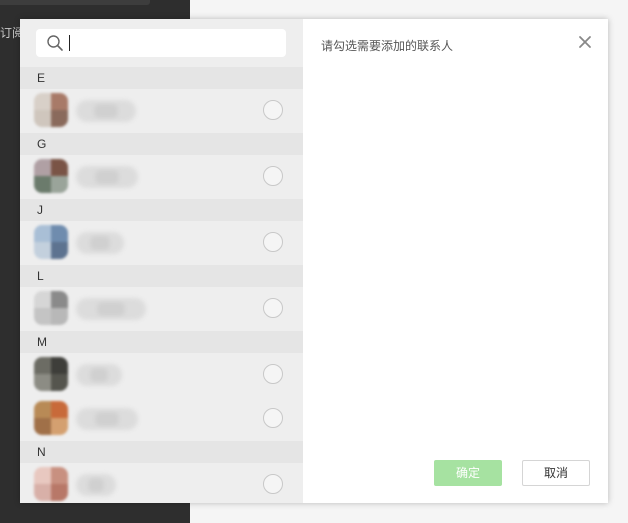  Describe the element at coordinates (161, 43) in the screenshot. I see `search-input` at that location.